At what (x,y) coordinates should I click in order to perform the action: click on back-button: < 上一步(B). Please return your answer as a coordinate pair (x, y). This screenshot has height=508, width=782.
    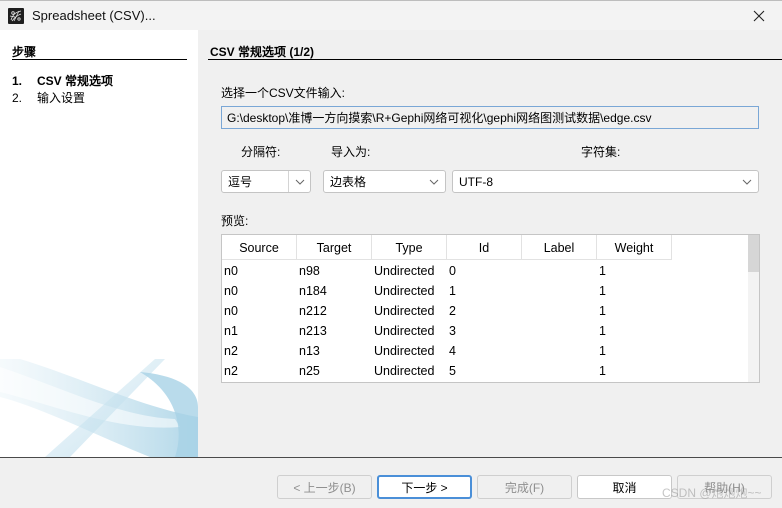
    Looking at the image, I should click on (324, 487).